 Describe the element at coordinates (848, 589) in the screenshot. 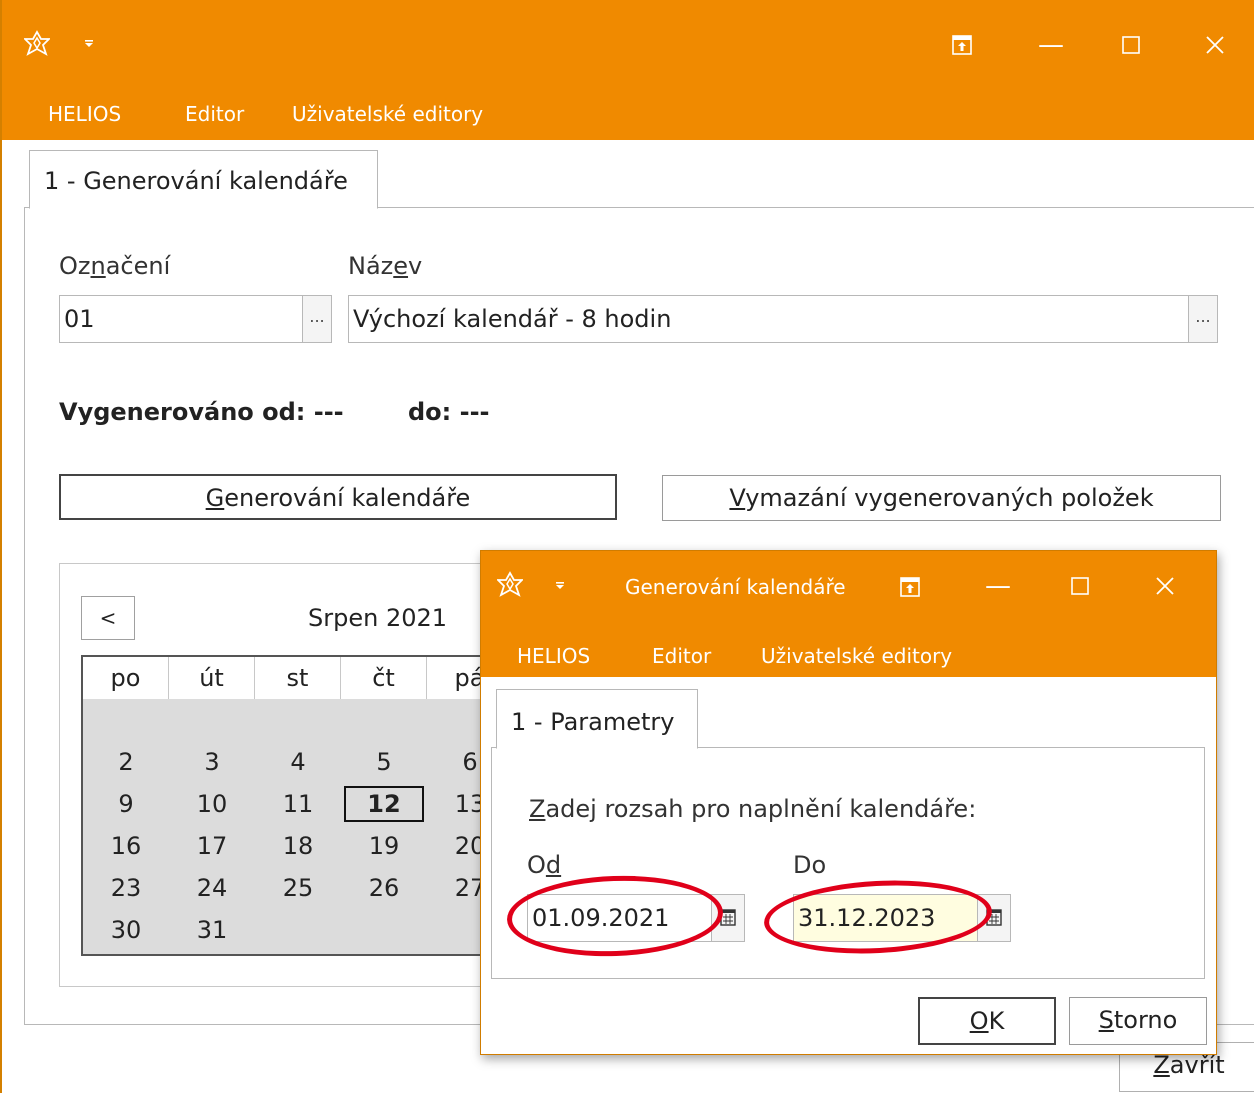

I see `dialog-title-bar` at that location.